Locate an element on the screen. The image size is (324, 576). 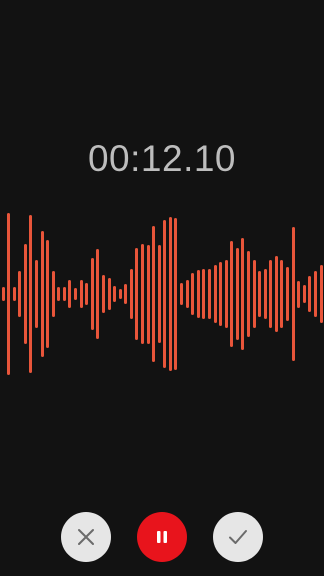
elapsed-time-display: 00:12.10 is located at coordinates (162, 158).